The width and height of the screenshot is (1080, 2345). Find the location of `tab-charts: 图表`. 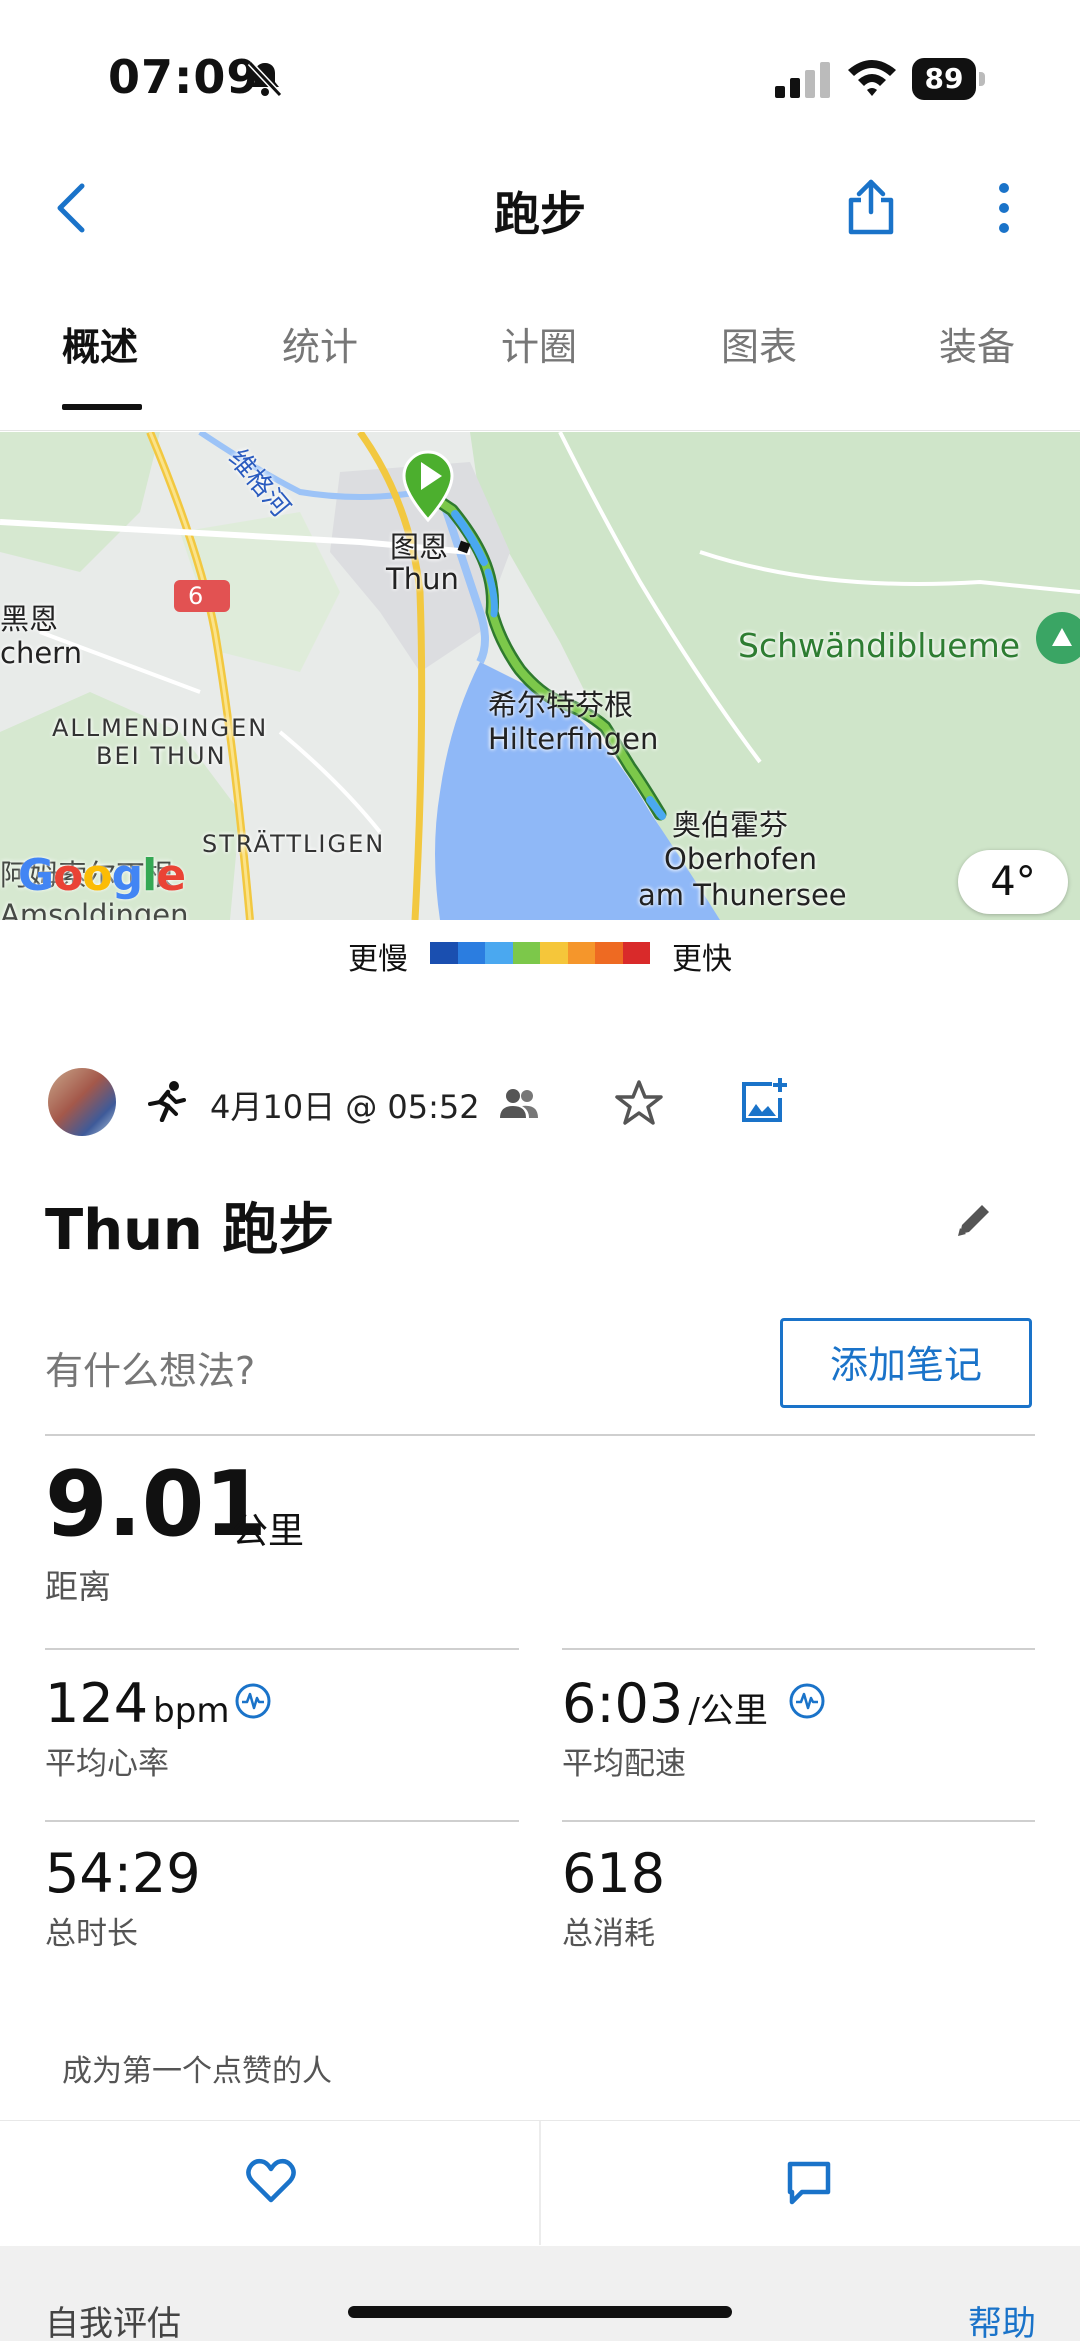

tab-charts: 图表 is located at coordinates (759, 343).